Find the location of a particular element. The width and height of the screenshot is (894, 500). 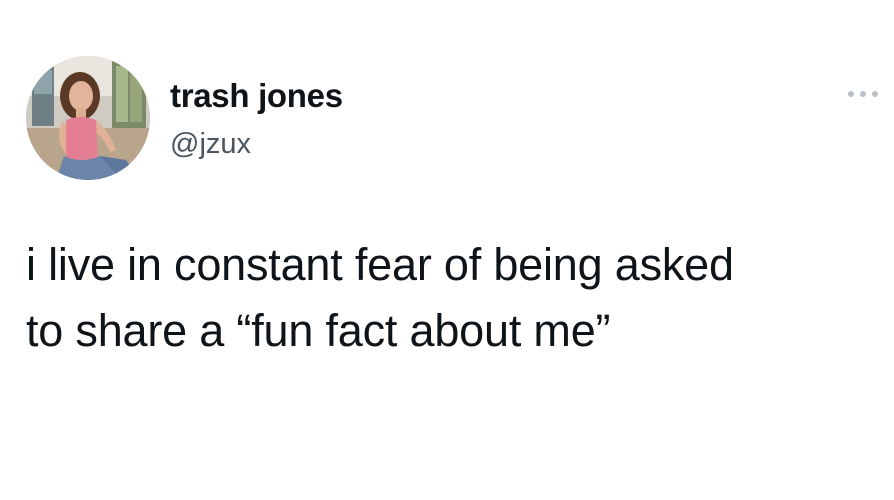

profile-photo-icon is located at coordinates (88, 118).